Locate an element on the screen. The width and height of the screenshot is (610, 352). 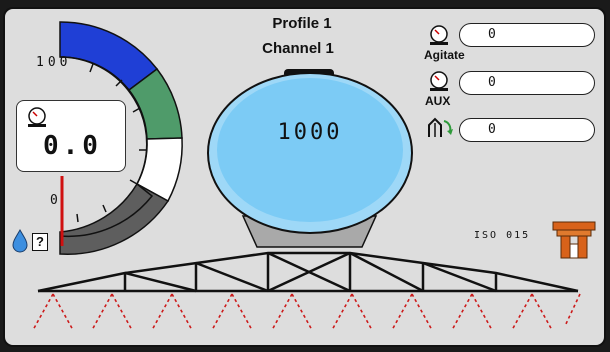
aux-label: AUX is located at coordinates (438, 101).